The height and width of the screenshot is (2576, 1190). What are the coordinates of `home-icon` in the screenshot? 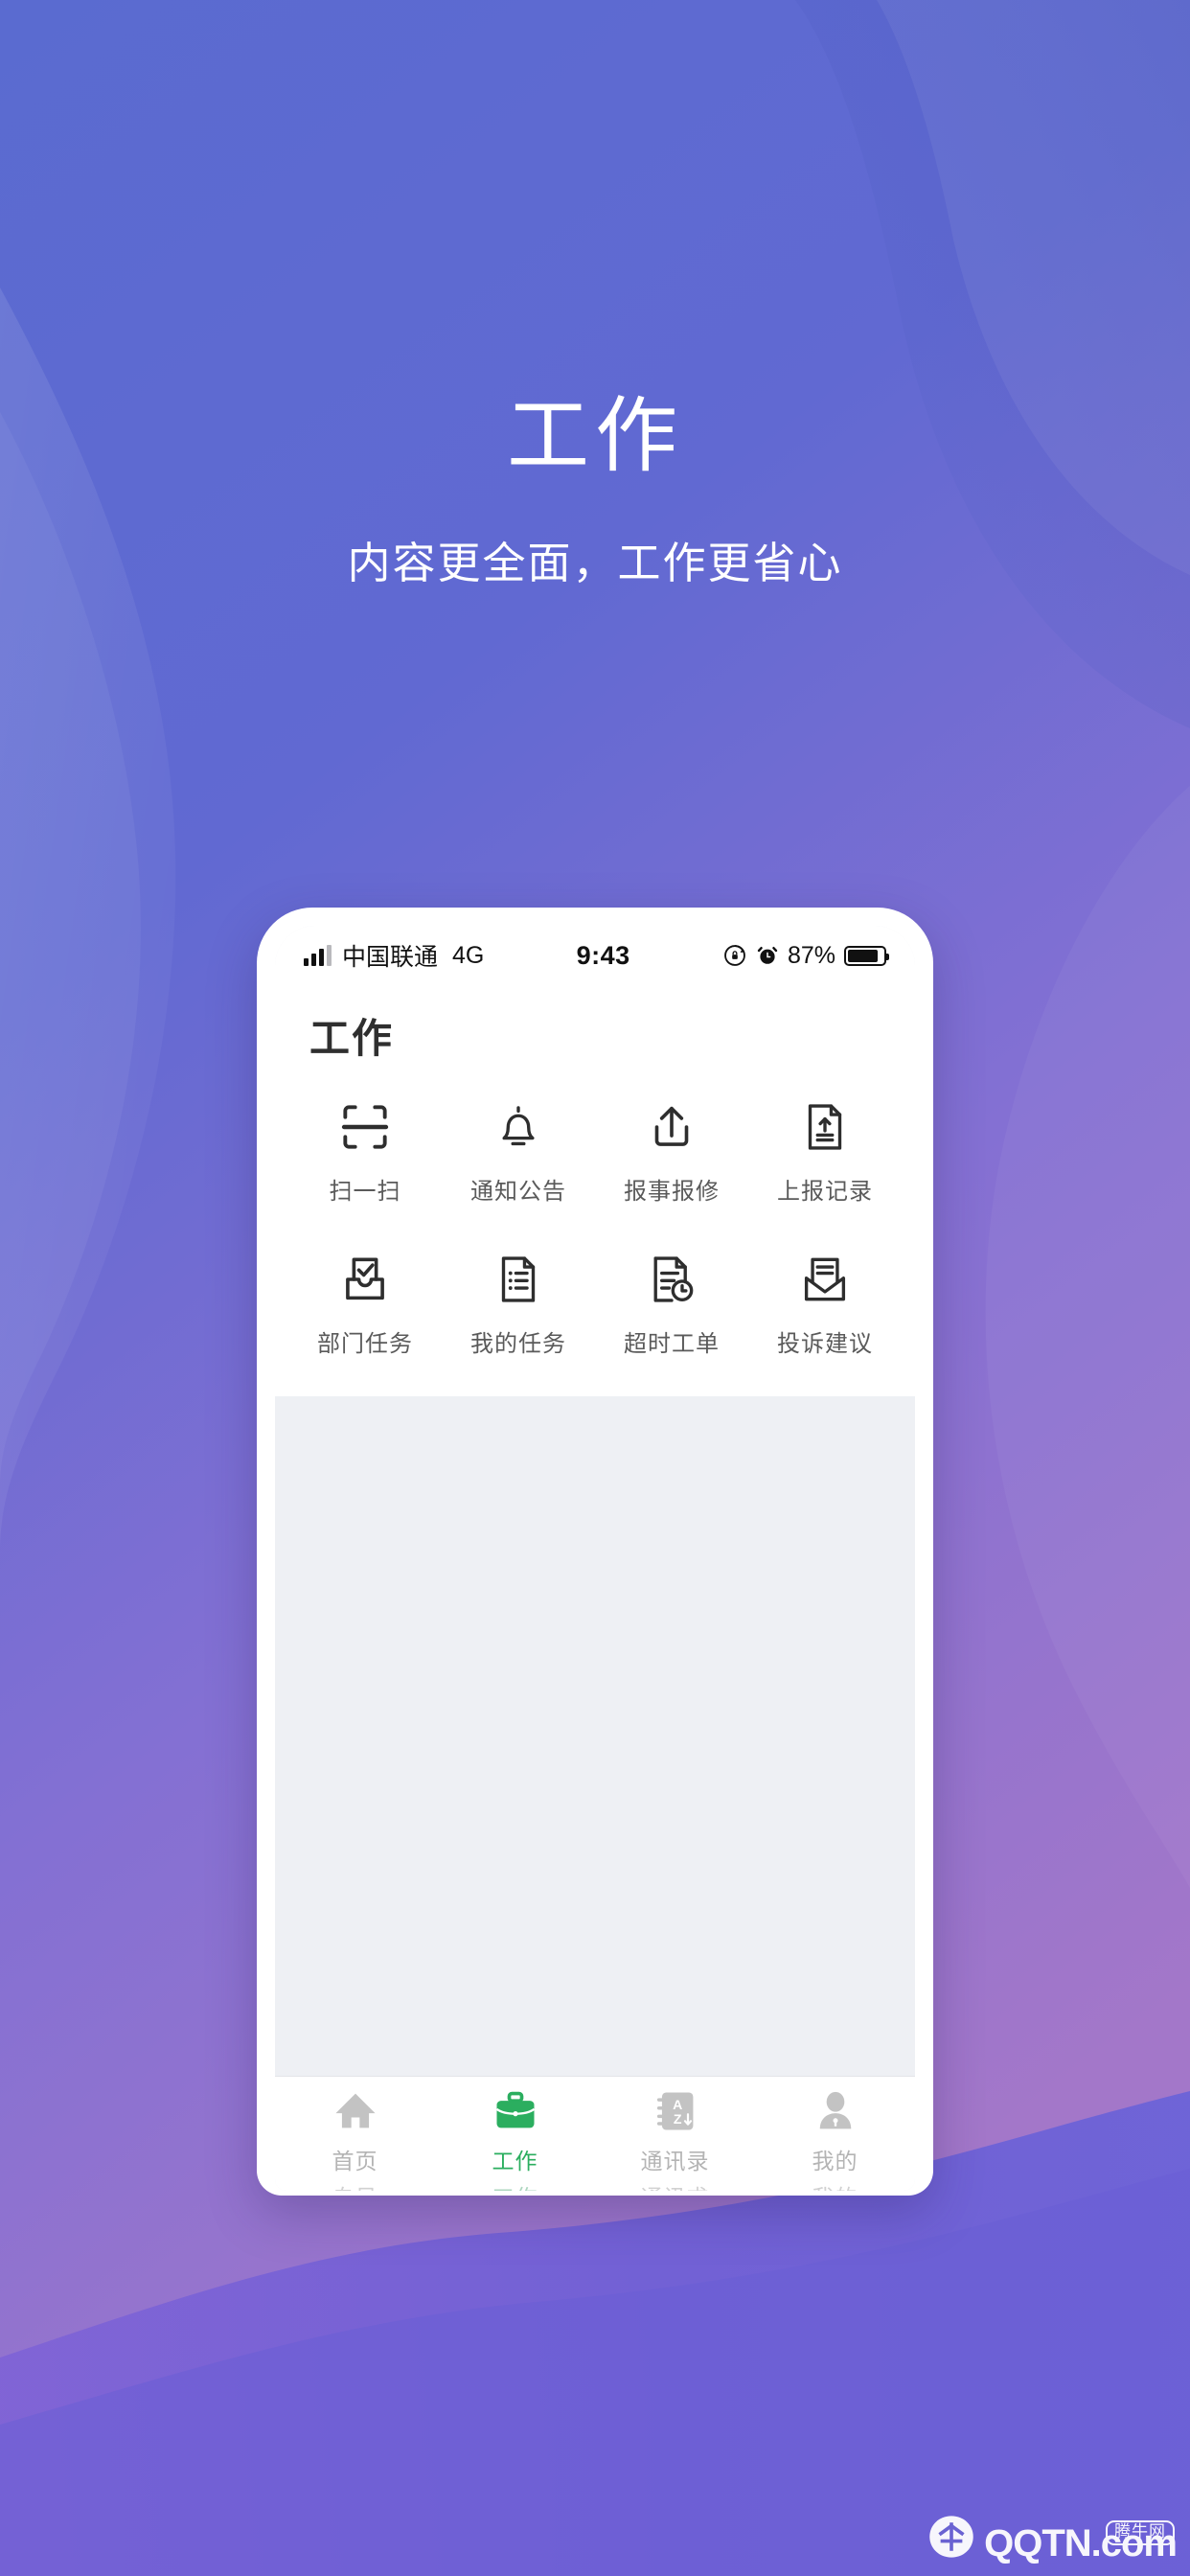 It's located at (355, 2110).